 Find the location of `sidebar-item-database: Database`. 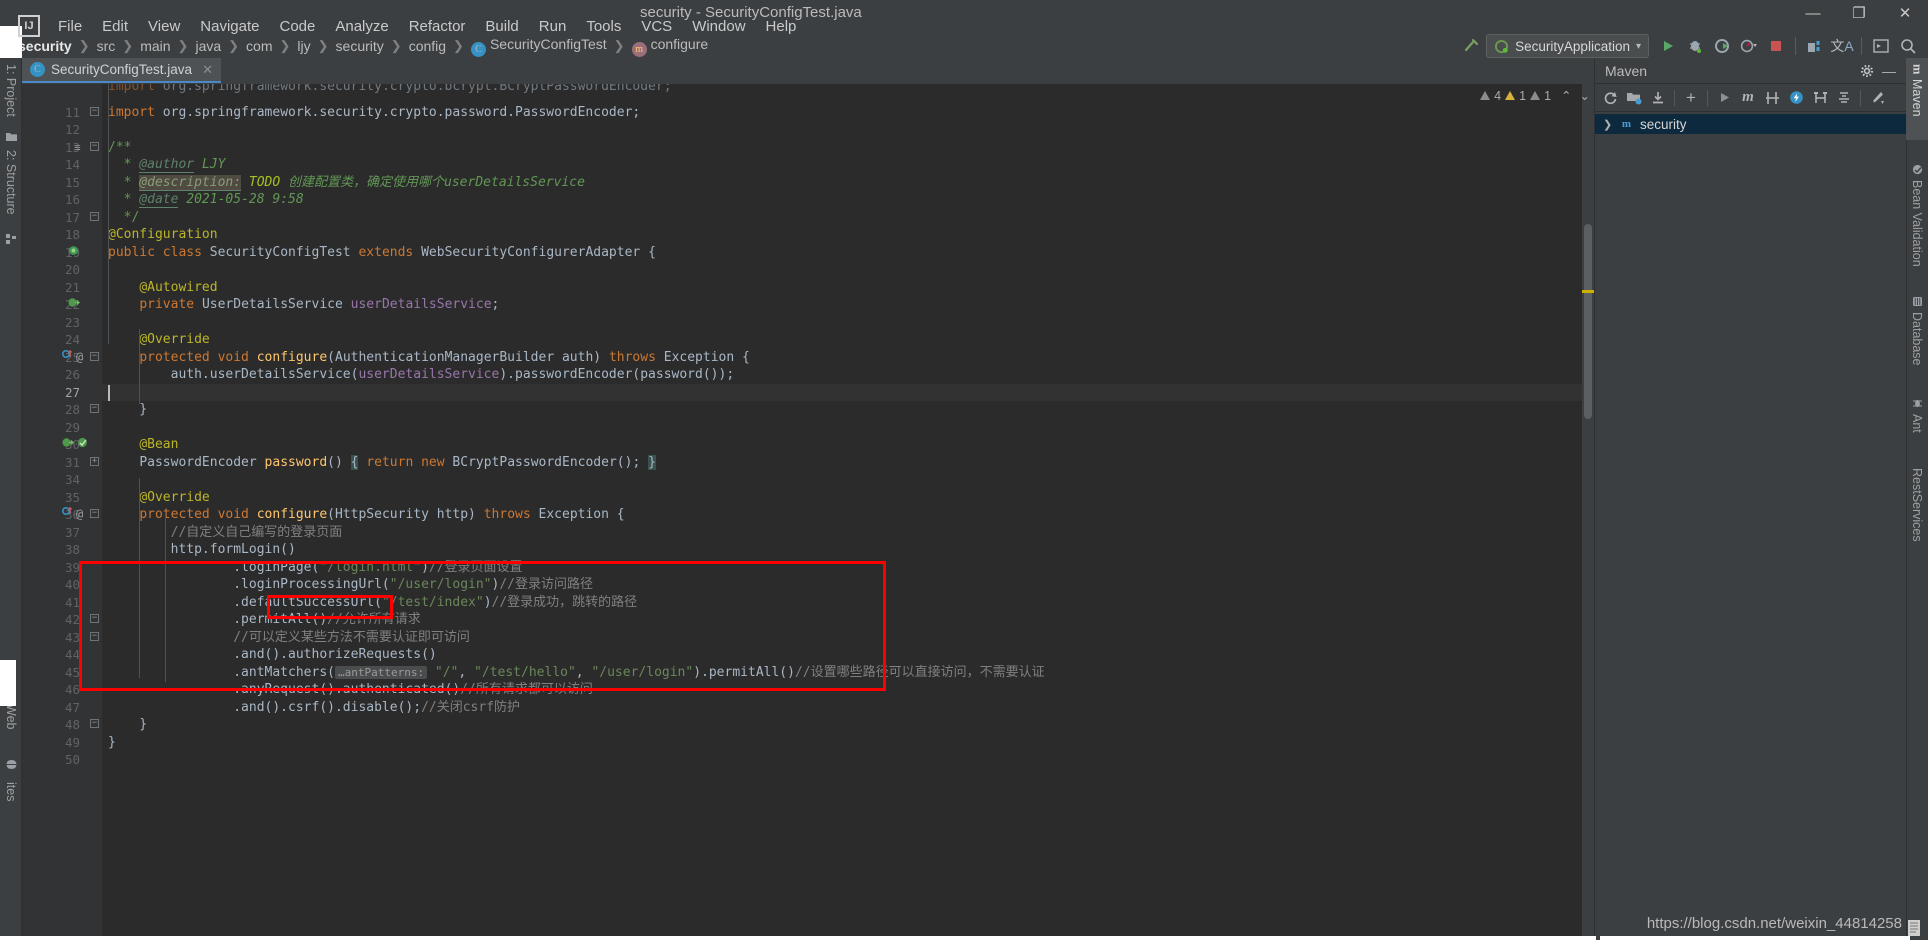

sidebar-item-database: Database is located at coordinates (1917, 331).